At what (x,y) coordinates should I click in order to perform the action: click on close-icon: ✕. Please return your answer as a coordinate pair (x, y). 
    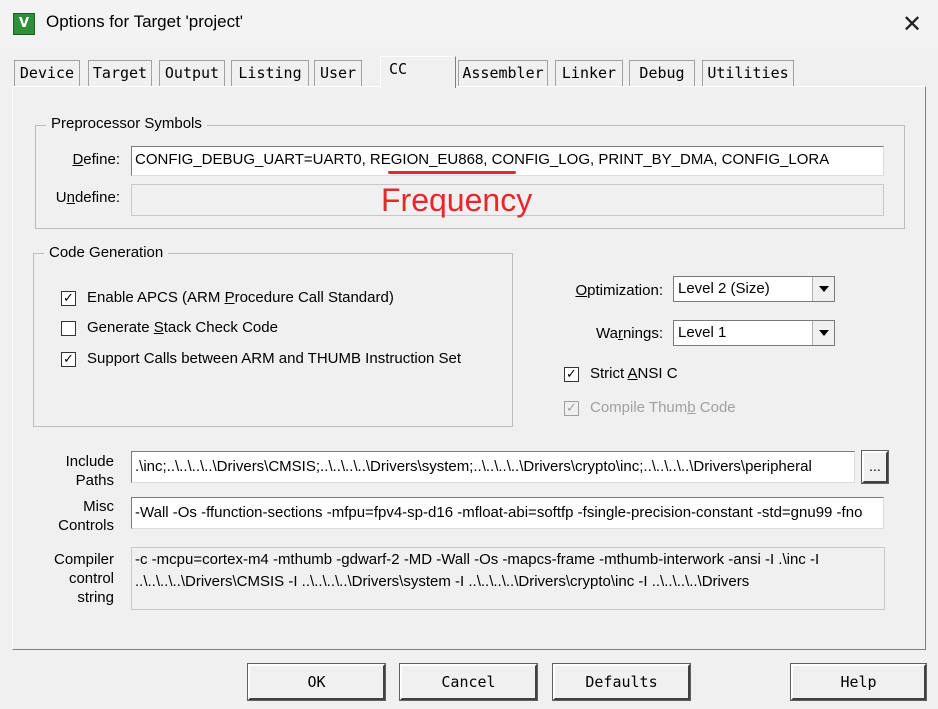
    Looking at the image, I should click on (912, 24).